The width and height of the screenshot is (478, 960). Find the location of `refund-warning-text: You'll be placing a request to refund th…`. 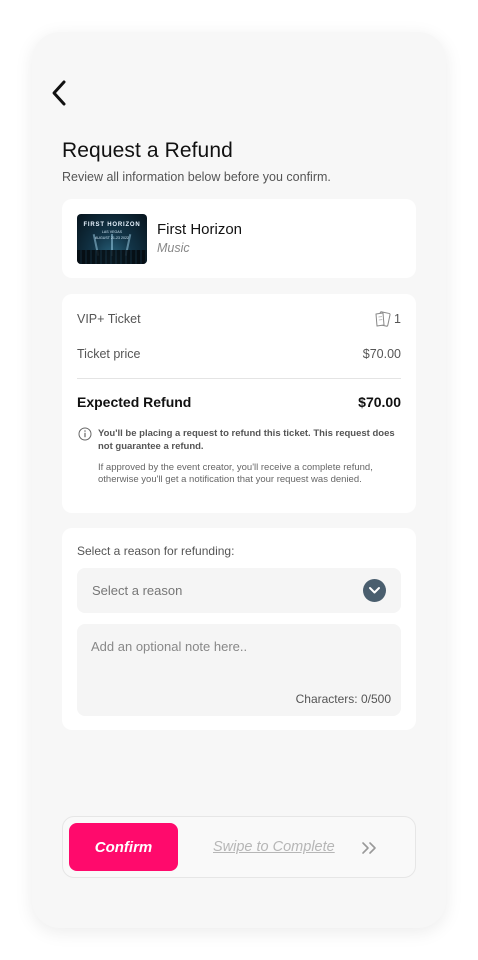

refund-warning-text: You'll be placing a request to refund th… is located at coordinates (246, 440).